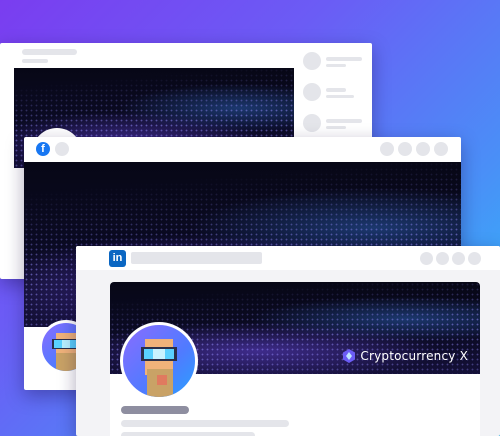  What do you see at coordinates (188, 434) in the screenshot?
I see `profile-meta-placeholder` at bounding box center [188, 434].